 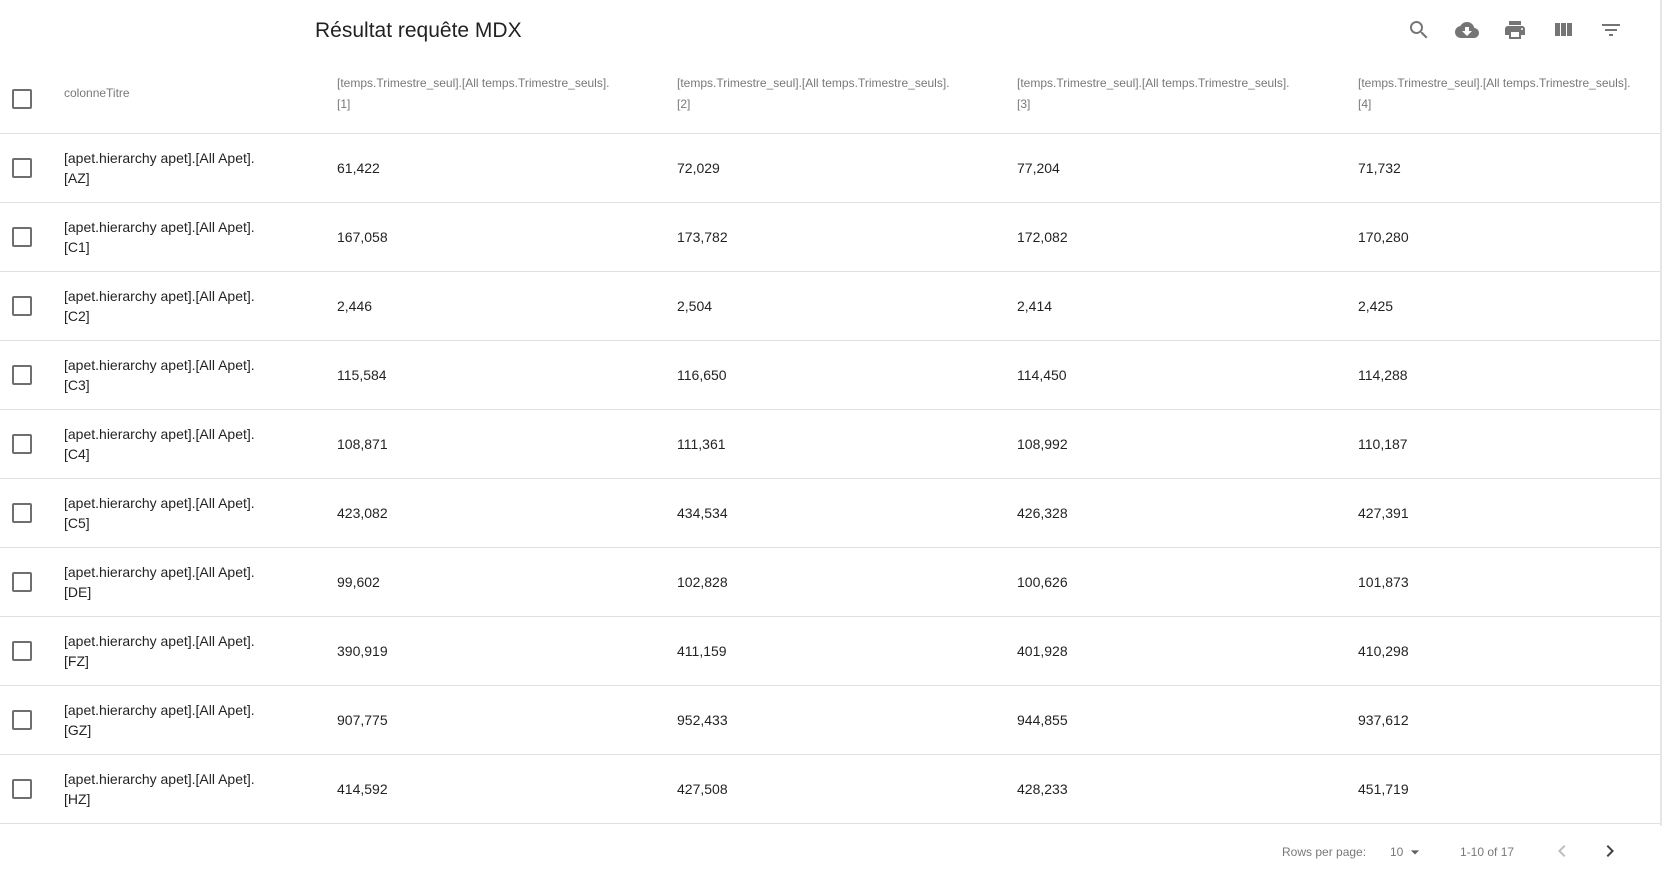 What do you see at coordinates (1563, 30) in the screenshot?
I see `view-columns-icon` at bounding box center [1563, 30].